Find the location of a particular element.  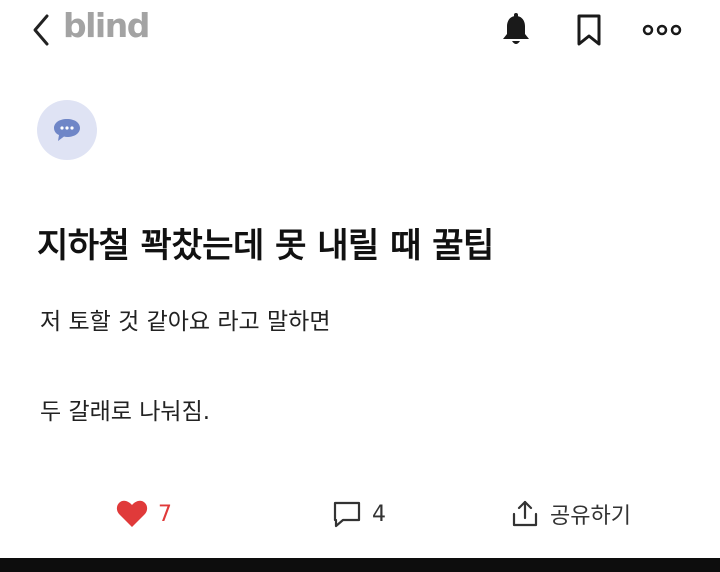

back-button is located at coordinates (41, 30).